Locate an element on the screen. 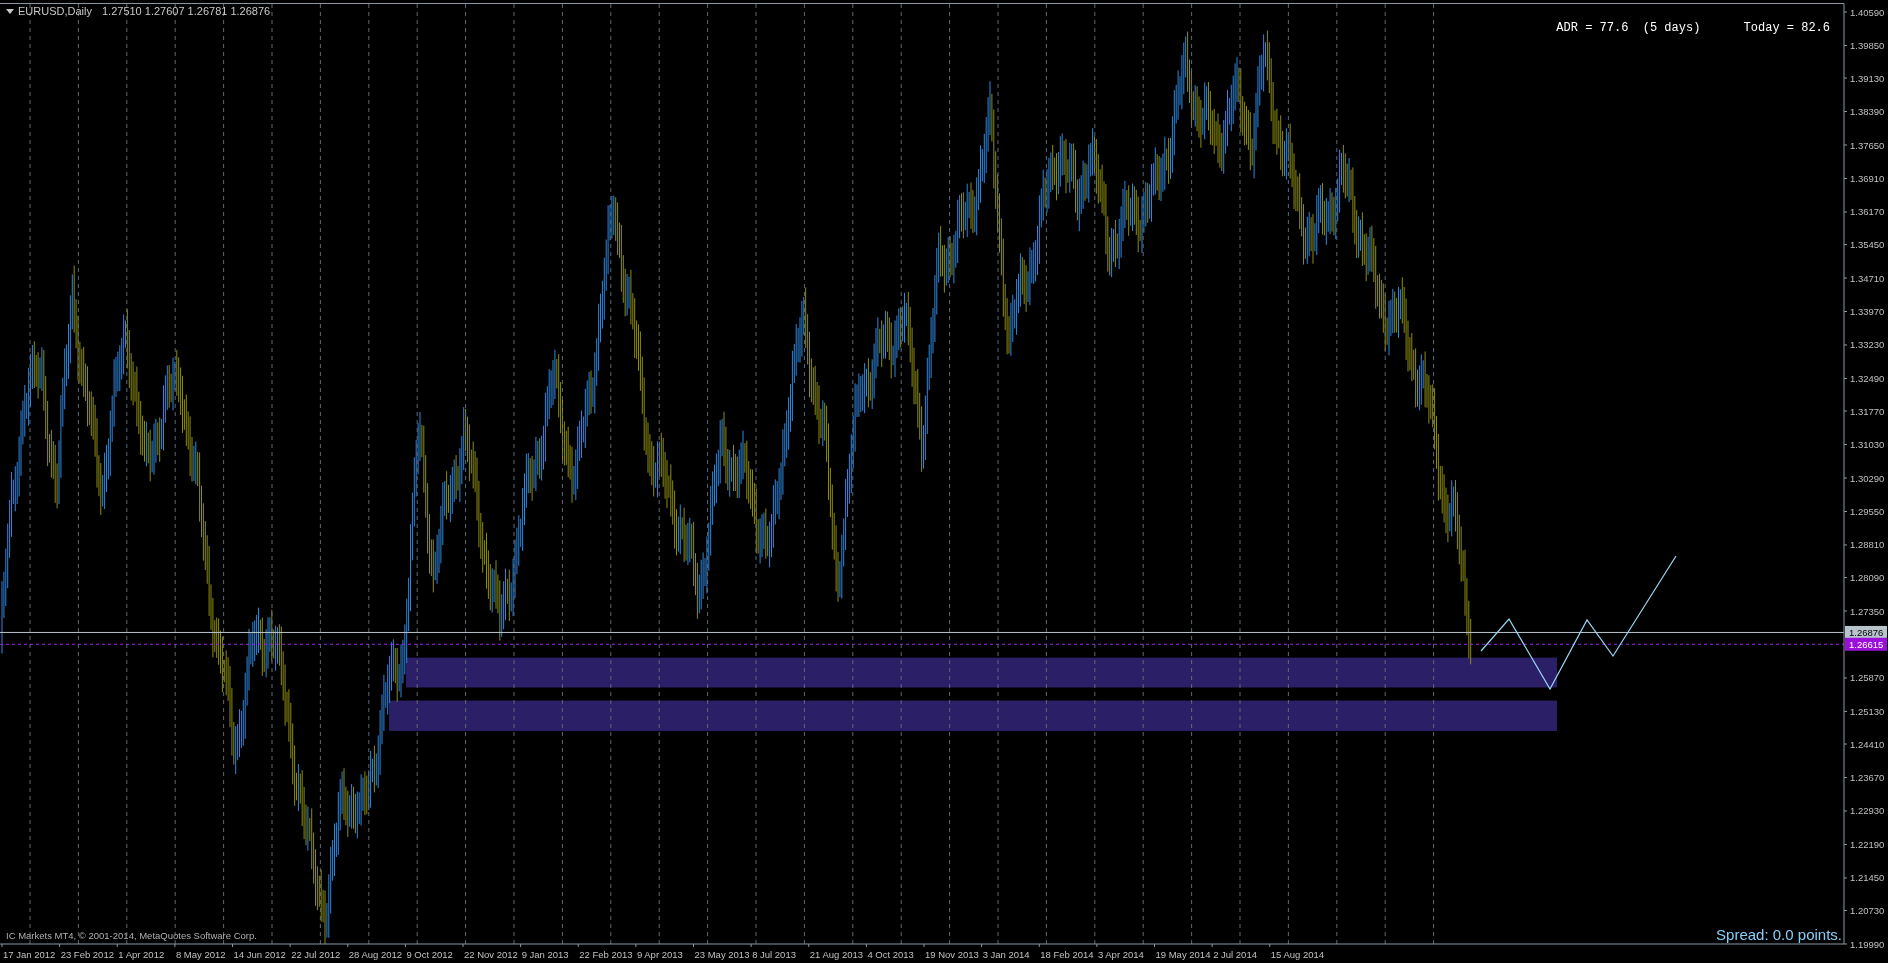 Image resolution: width=1888 pixels, height=963 pixels. date-label: 15 Aug 2014 is located at coordinates (1297, 954).